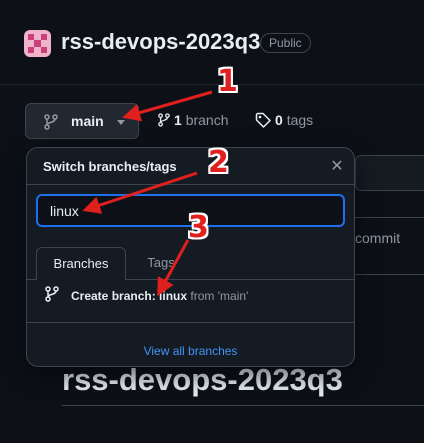 The height and width of the screenshot is (443, 424). I want to click on visibility-badge: Public, so click(285, 43).